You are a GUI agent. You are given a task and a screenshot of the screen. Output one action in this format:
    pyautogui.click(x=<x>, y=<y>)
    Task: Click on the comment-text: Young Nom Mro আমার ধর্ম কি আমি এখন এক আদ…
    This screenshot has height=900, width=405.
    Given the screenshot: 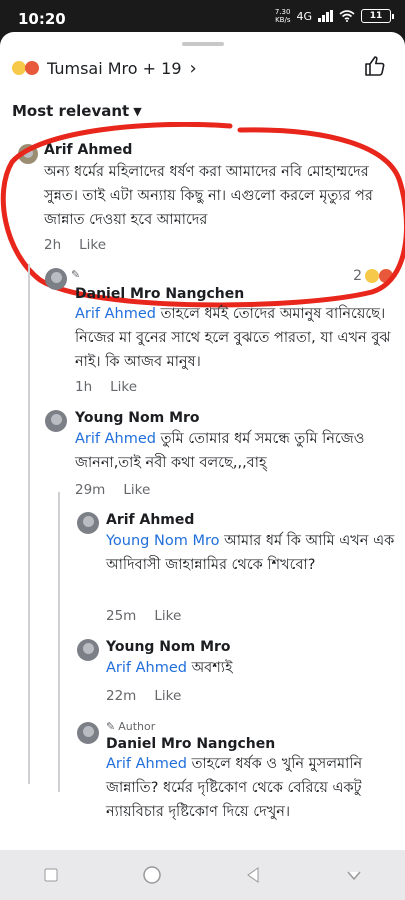 What is the action you would take?
    pyautogui.click(x=250, y=553)
    